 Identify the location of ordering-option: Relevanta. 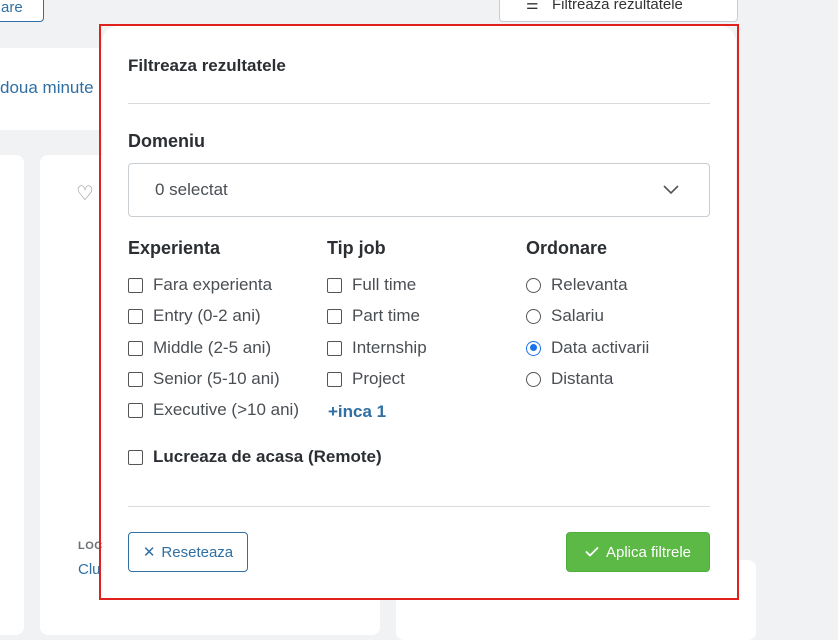
(577, 285).